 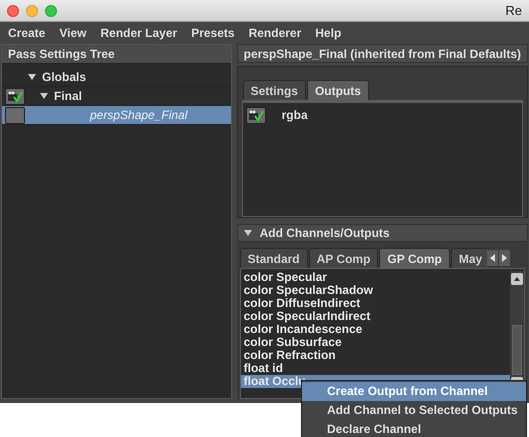 What do you see at coordinates (139, 115) in the screenshot?
I see `tree-label: perspShape_Final` at bounding box center [139, 115].